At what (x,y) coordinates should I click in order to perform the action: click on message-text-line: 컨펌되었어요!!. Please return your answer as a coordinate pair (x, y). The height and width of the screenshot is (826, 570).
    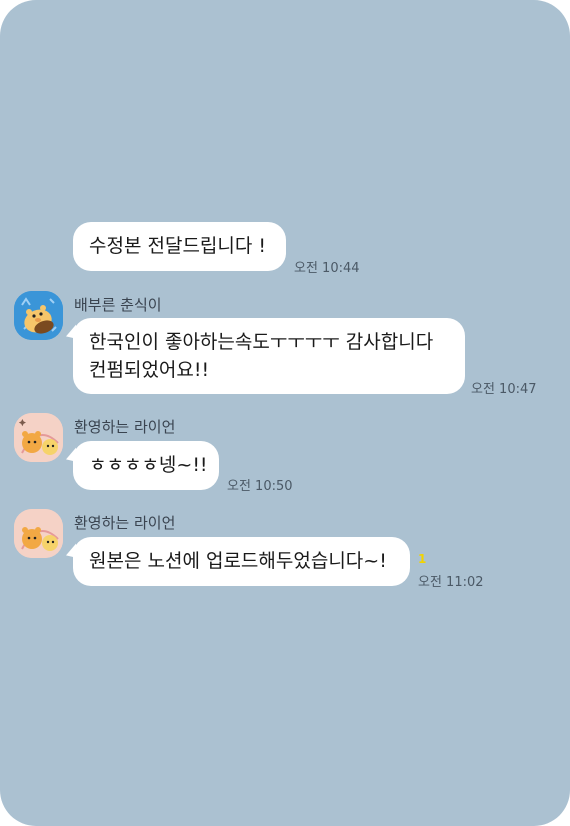
    Looking at the image, I should click on (149, 370).